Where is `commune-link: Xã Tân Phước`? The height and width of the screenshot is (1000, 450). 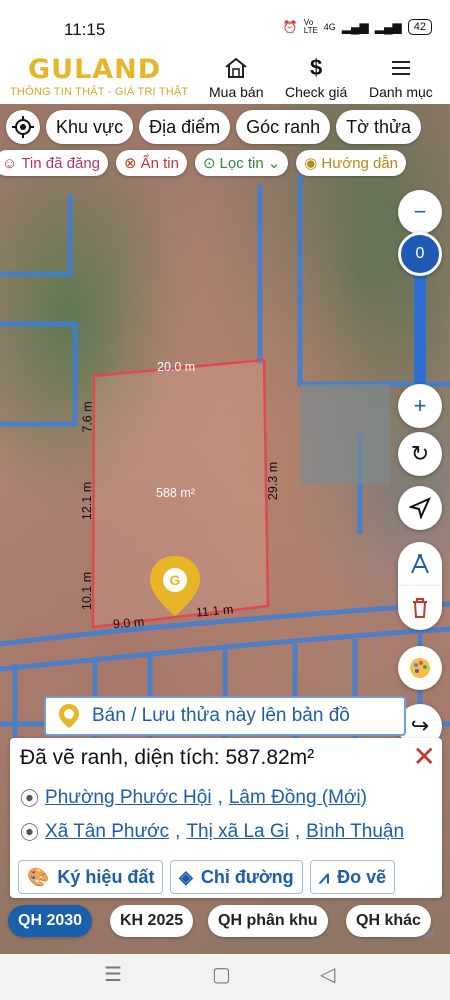 commune-link: Xã Tân Phước is located at coordinates (107, 832).